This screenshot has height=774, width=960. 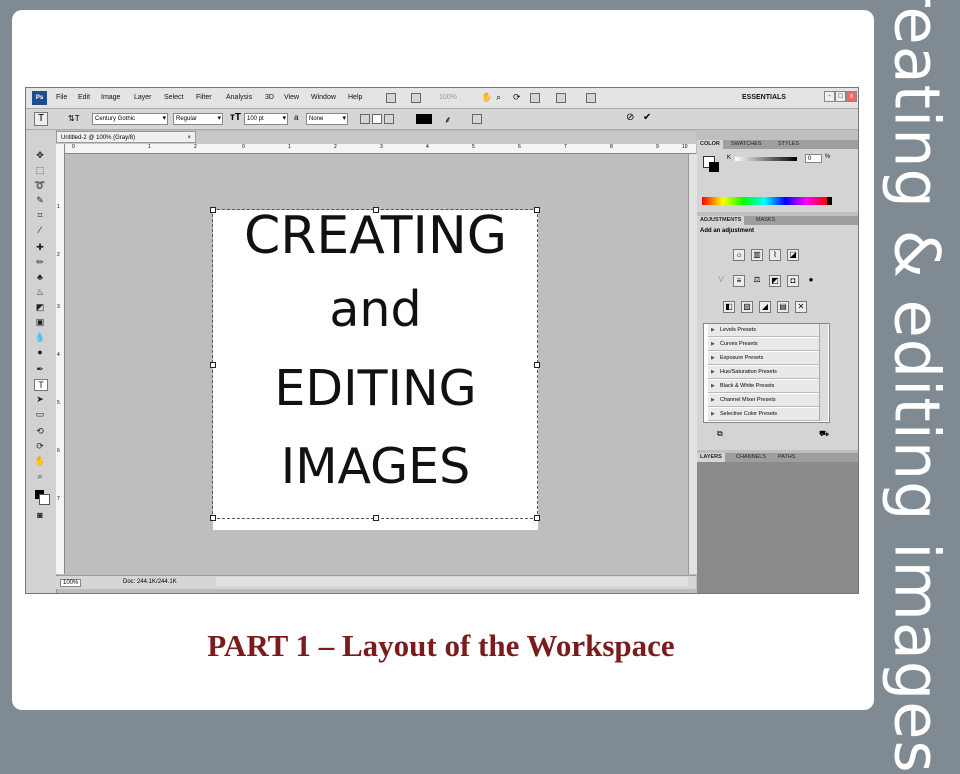 I want to click on extras-icon, so click(x=416, y=98).